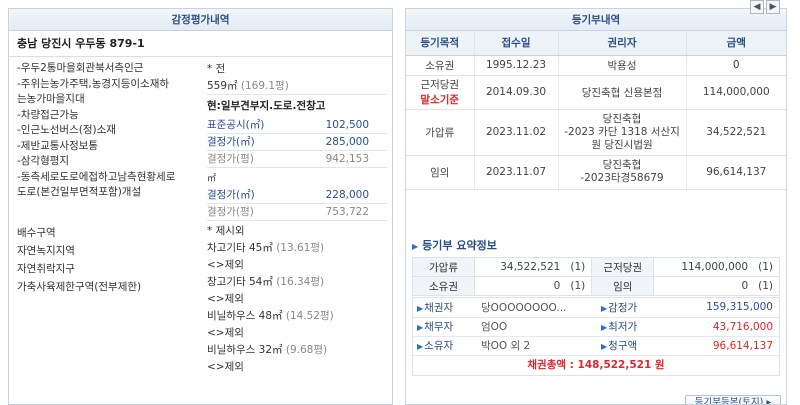  I want to click on decided-m2-label: 결정가(㎡), so click(231, 142).